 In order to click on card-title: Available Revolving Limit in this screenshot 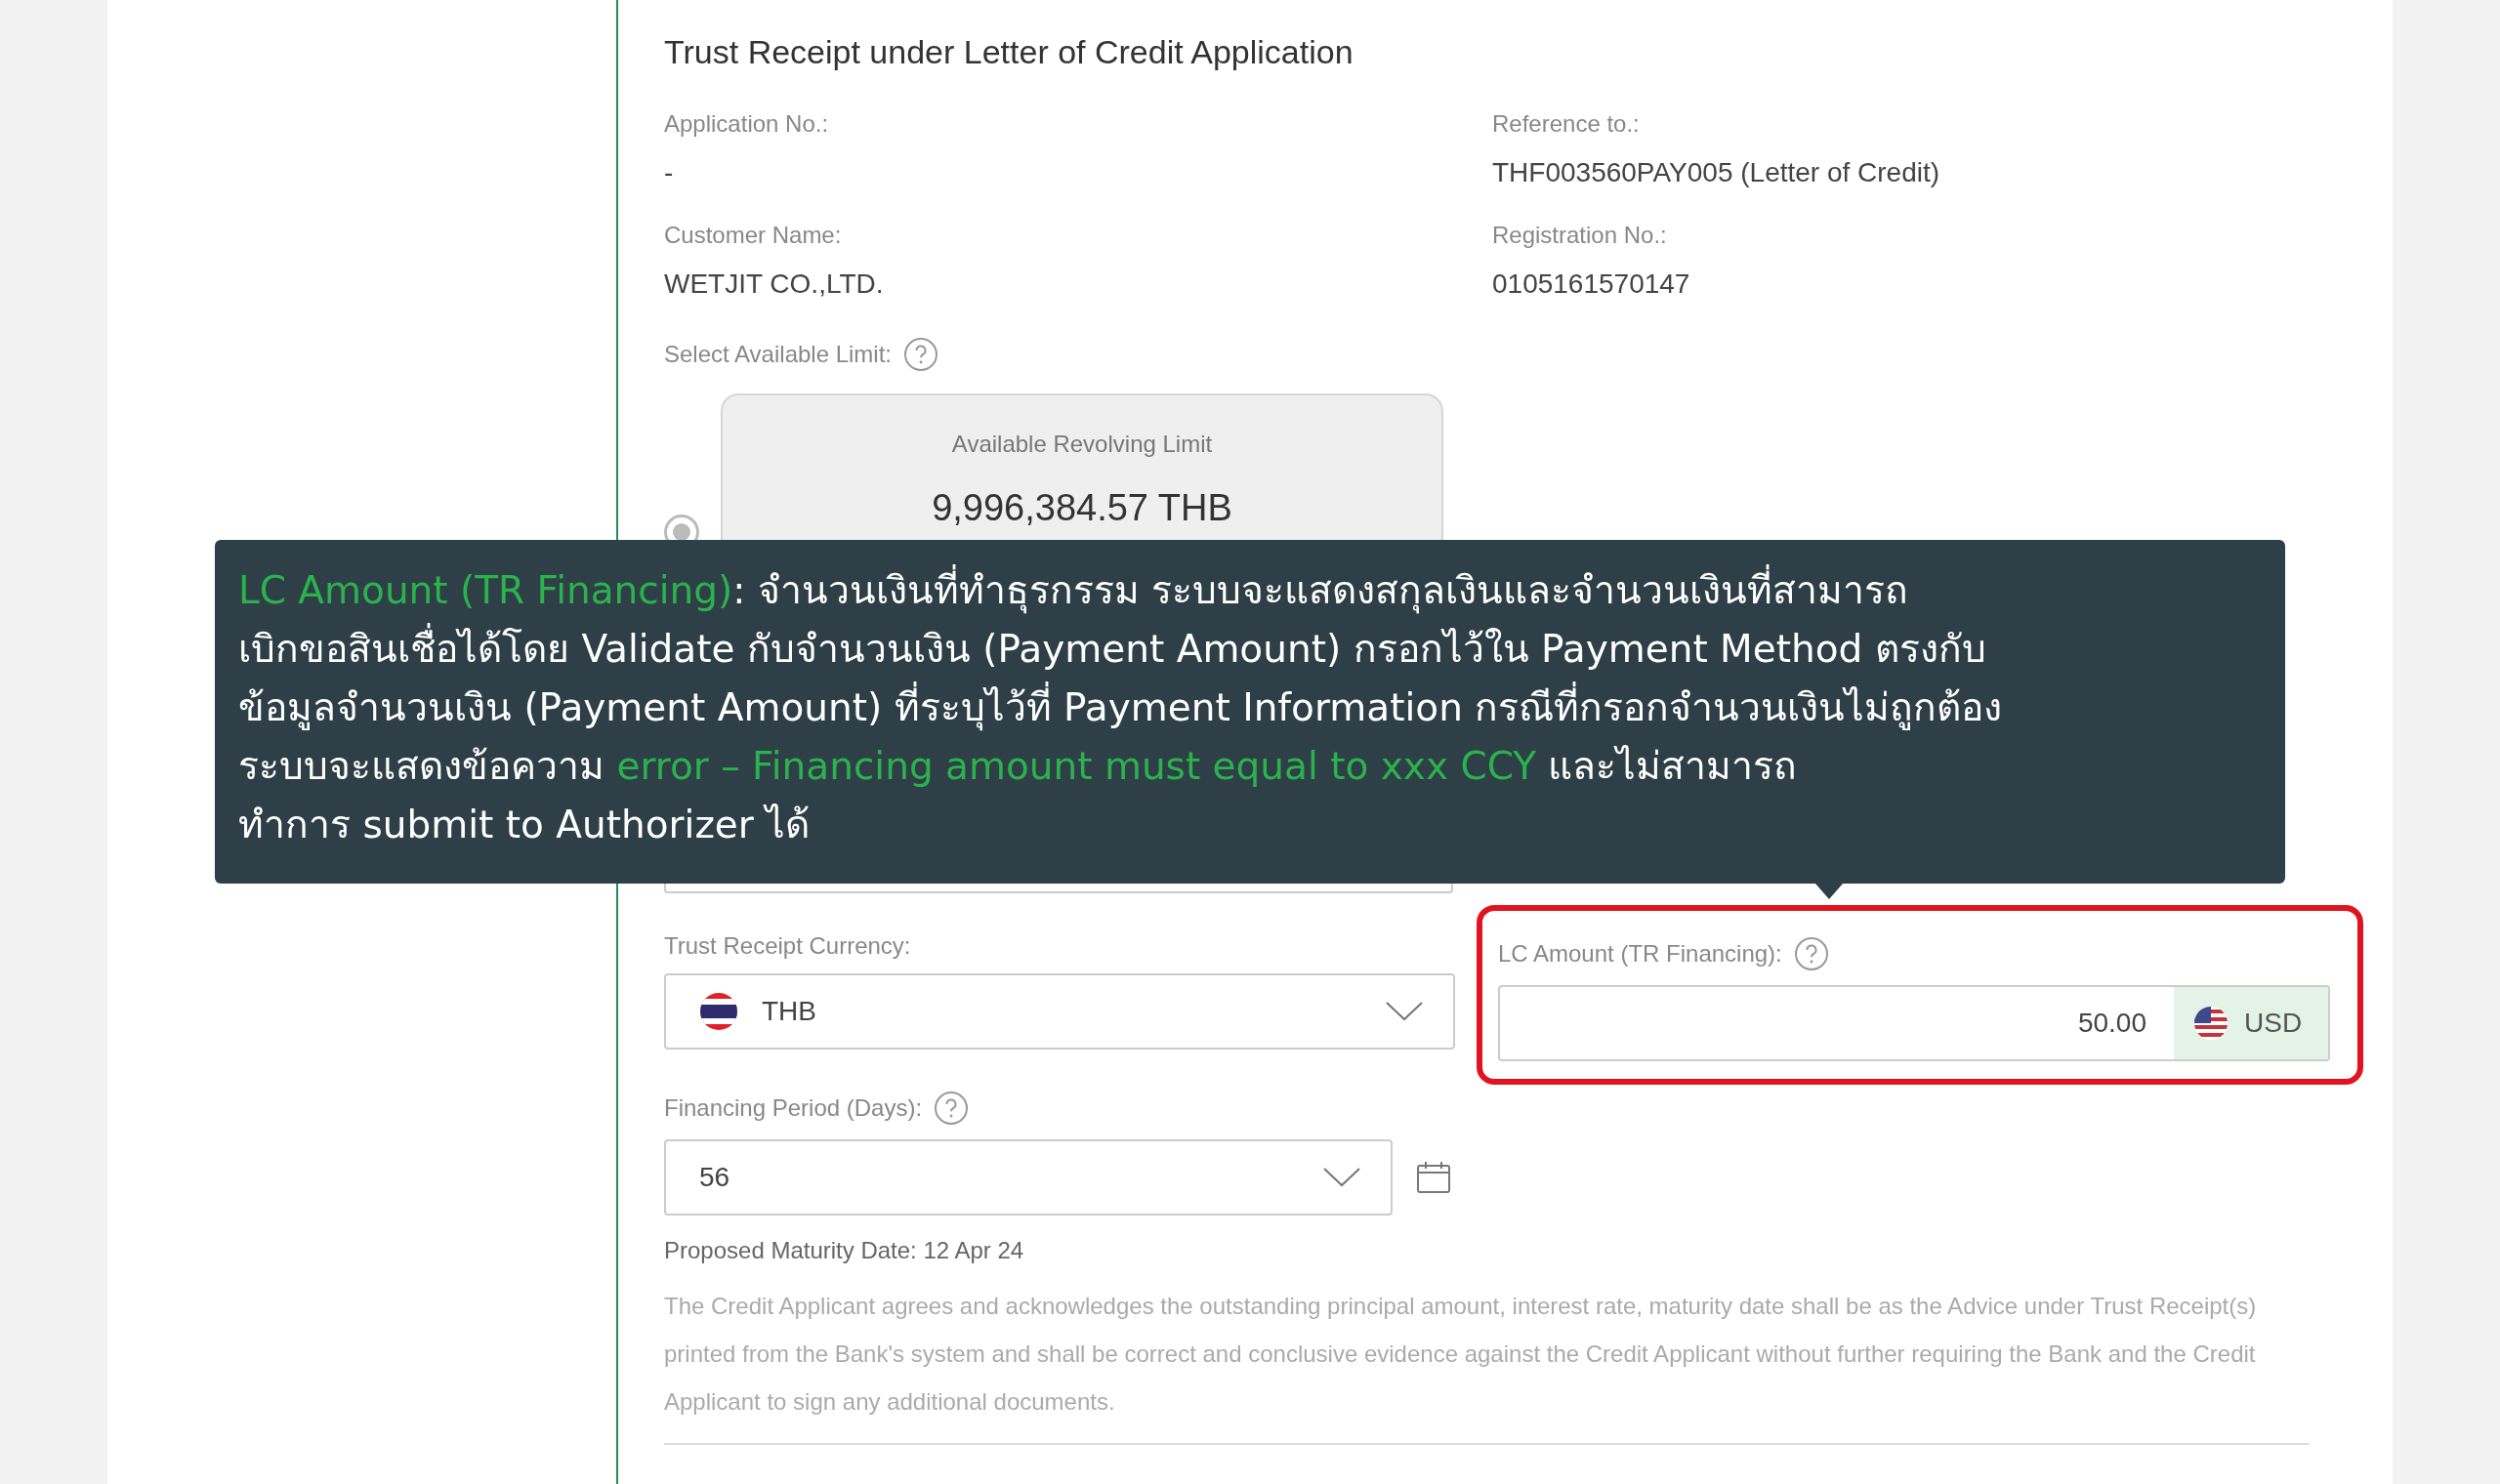, I will do `click(1082, 445)`.